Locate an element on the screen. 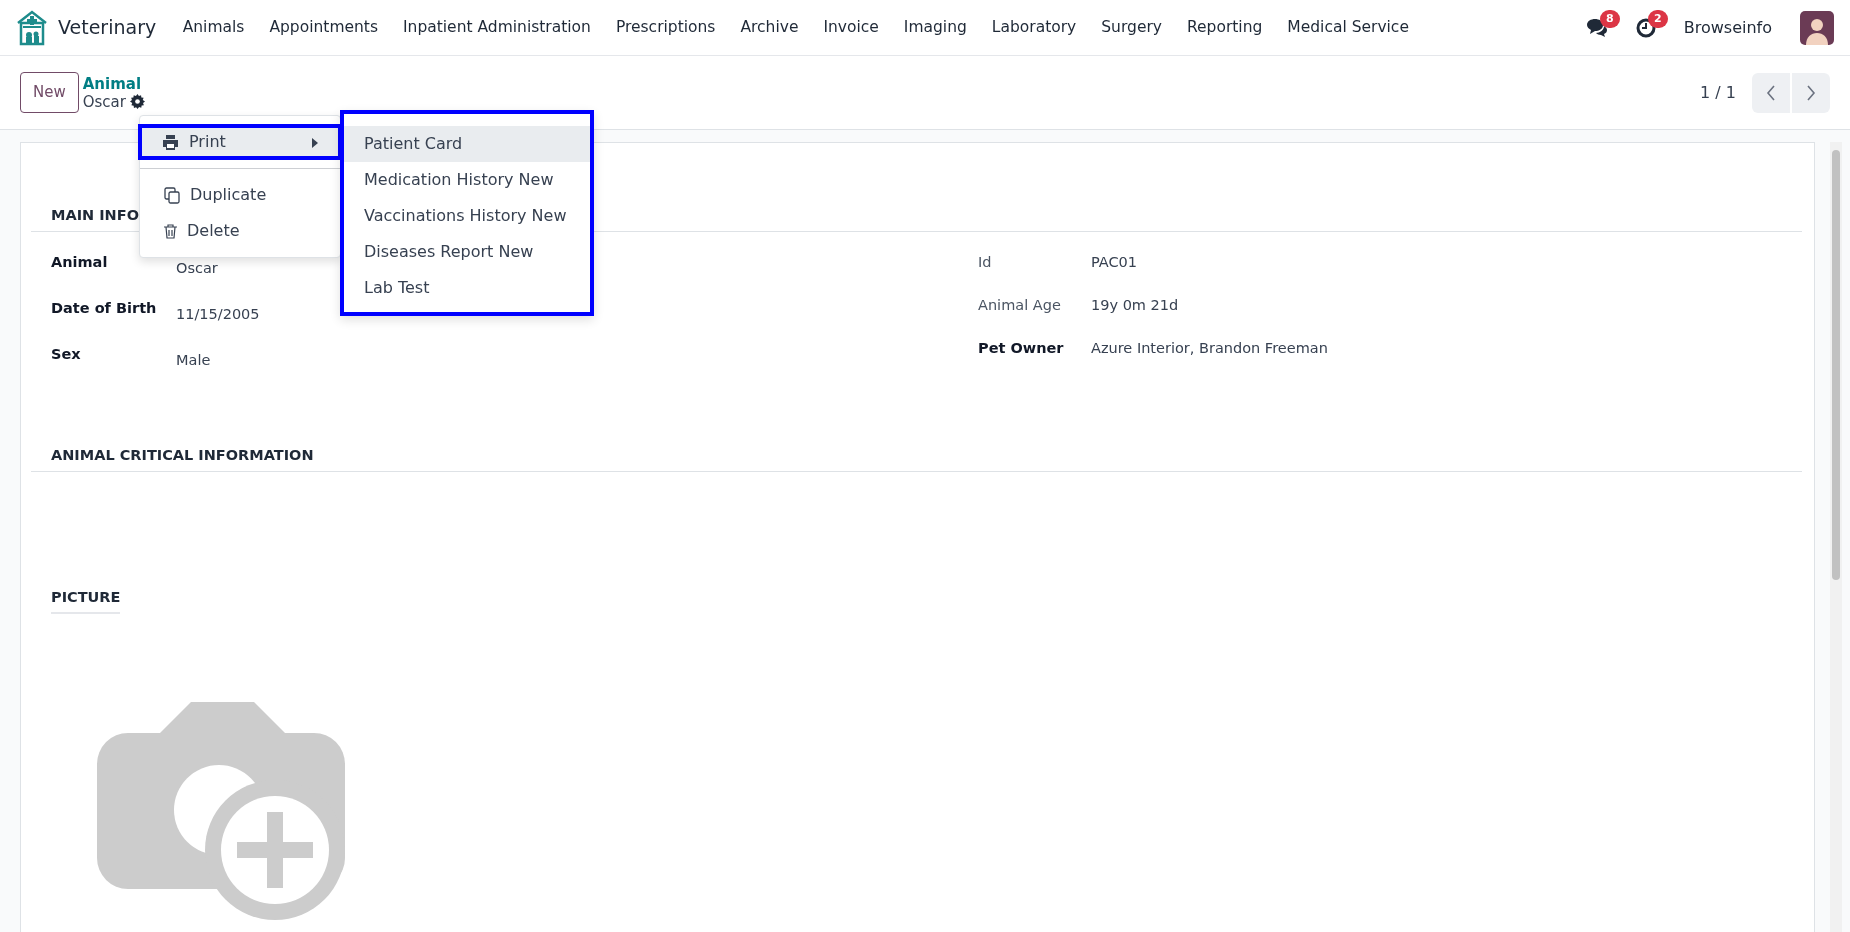 Image resolution: width=1850 pixels, height=932 pixels. field-value: PAC01 is located at coordinates (1114, 262).